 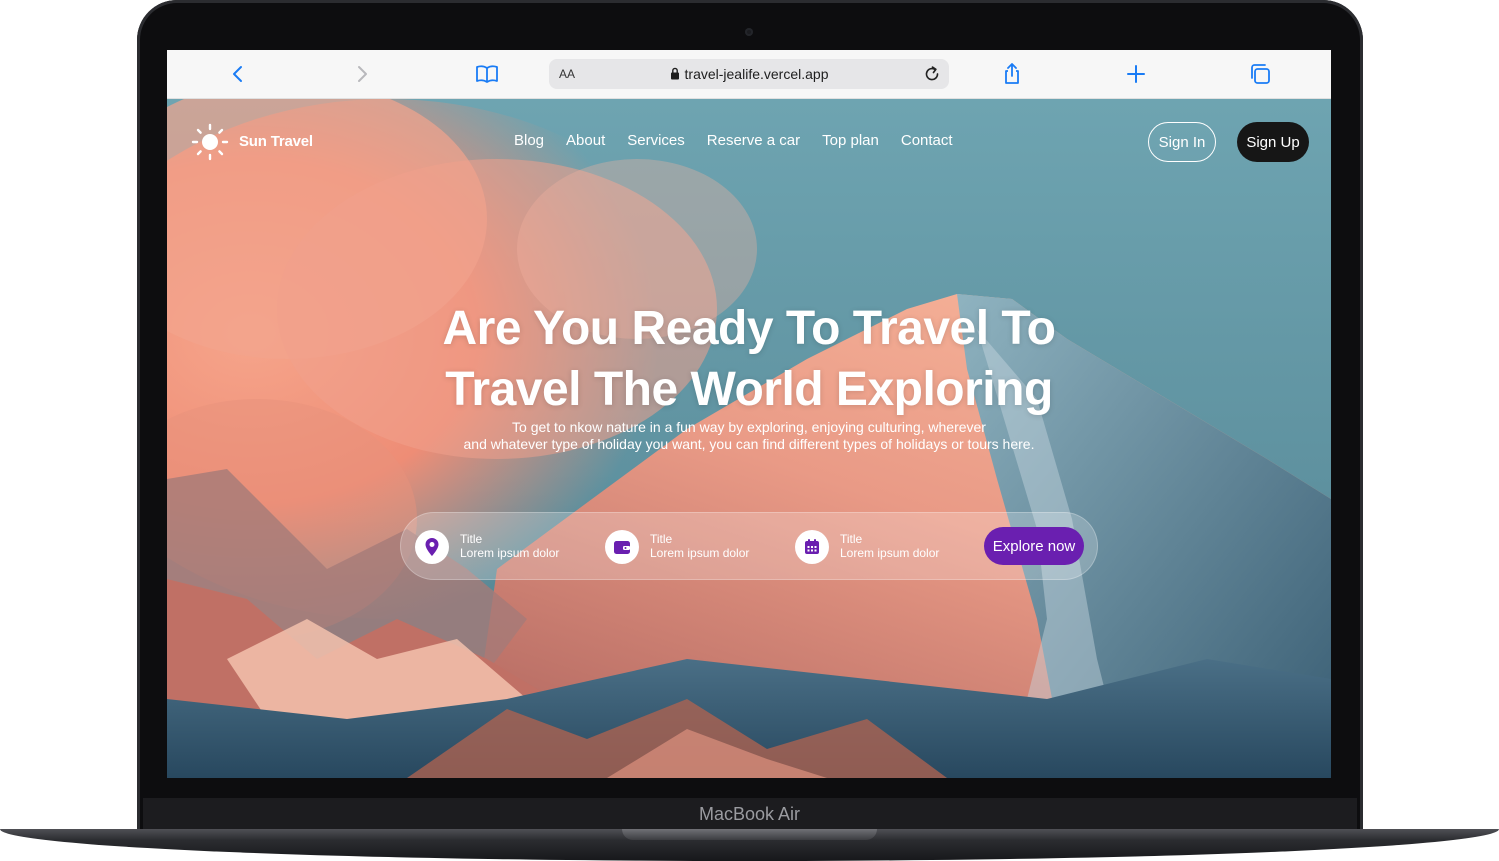 What do you see at coordinates (749, 834) in the screenshot?
I see `laptop-notch` at bounding box center [749, 834].